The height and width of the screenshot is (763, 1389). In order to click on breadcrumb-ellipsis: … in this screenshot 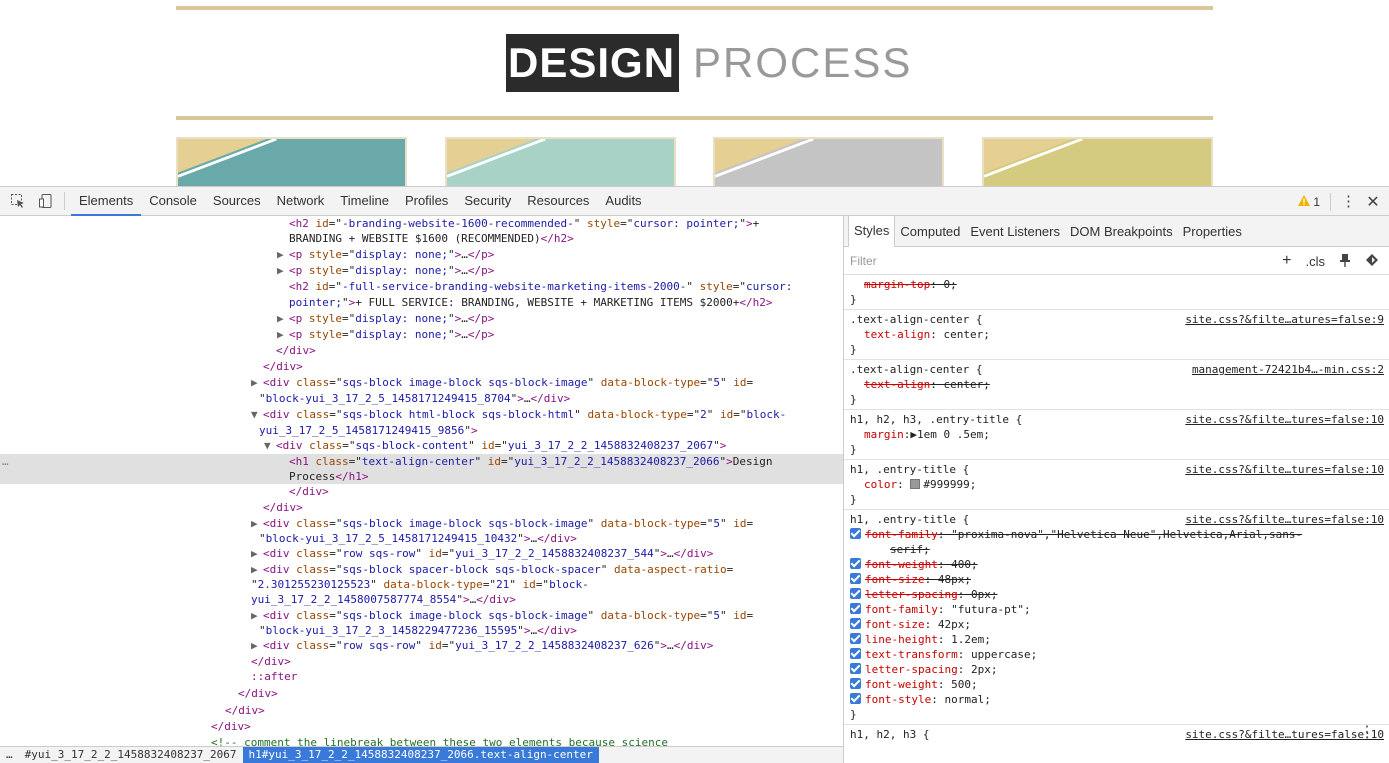, I will do `click(9, 755)`.